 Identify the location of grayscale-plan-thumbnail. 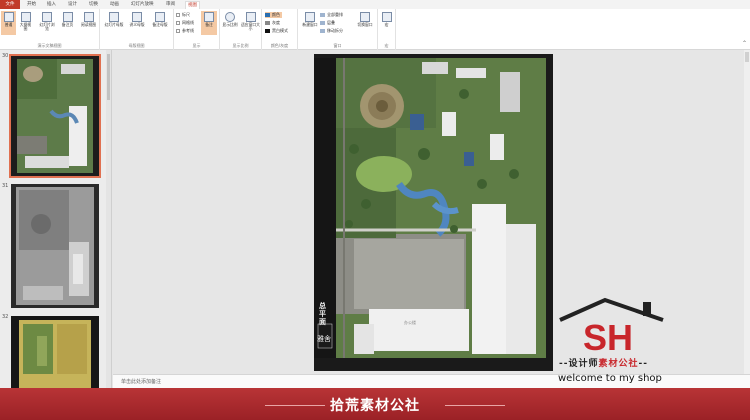
(55, 246).